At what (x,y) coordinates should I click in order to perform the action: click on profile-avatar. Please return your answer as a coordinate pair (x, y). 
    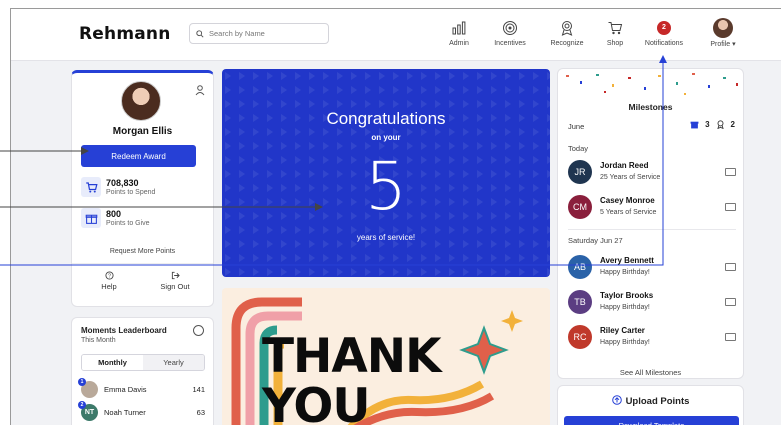
    Looking at the image, I should click on (723, 28).